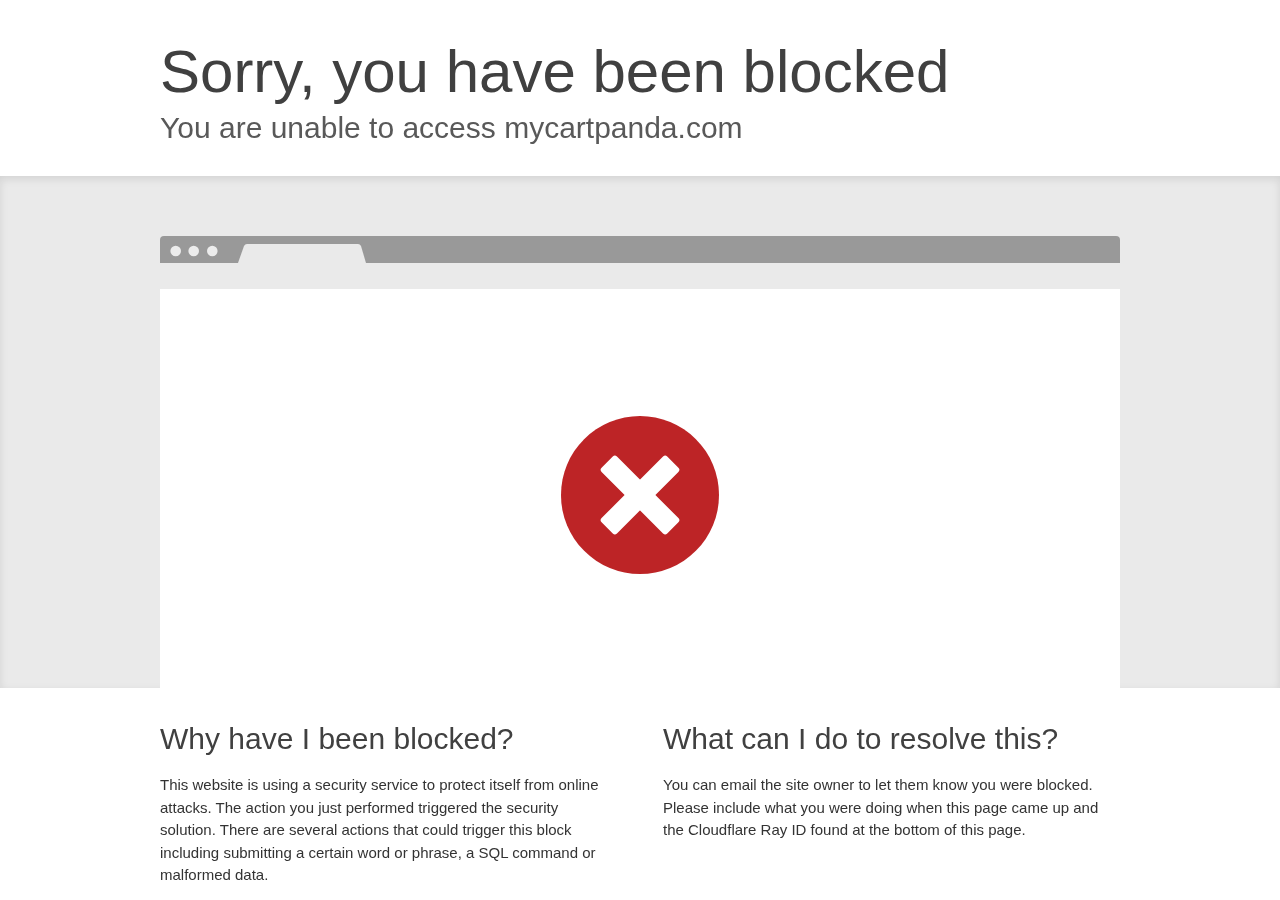 Image resolution: width=1280 pixels, height=900 pixels. I want to click on section-paragraph: This website is using a security service to protect itself from online attacks. The action you just performed triggered the security solution. There are several actions that could trigger this block including submitting a certain word or phrase, a SQL command or malformed data., so click(380, 830).